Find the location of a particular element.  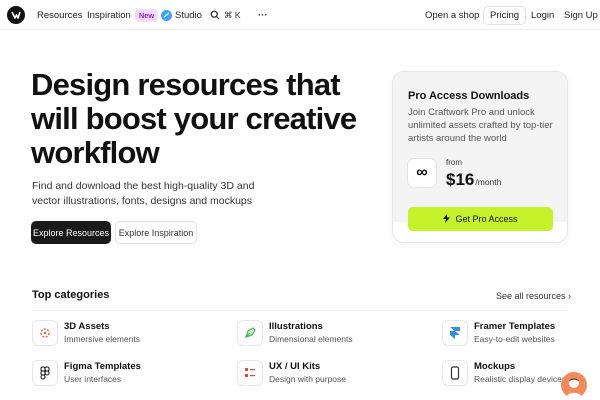

login-label: Login is located at coordinates (543, 15).